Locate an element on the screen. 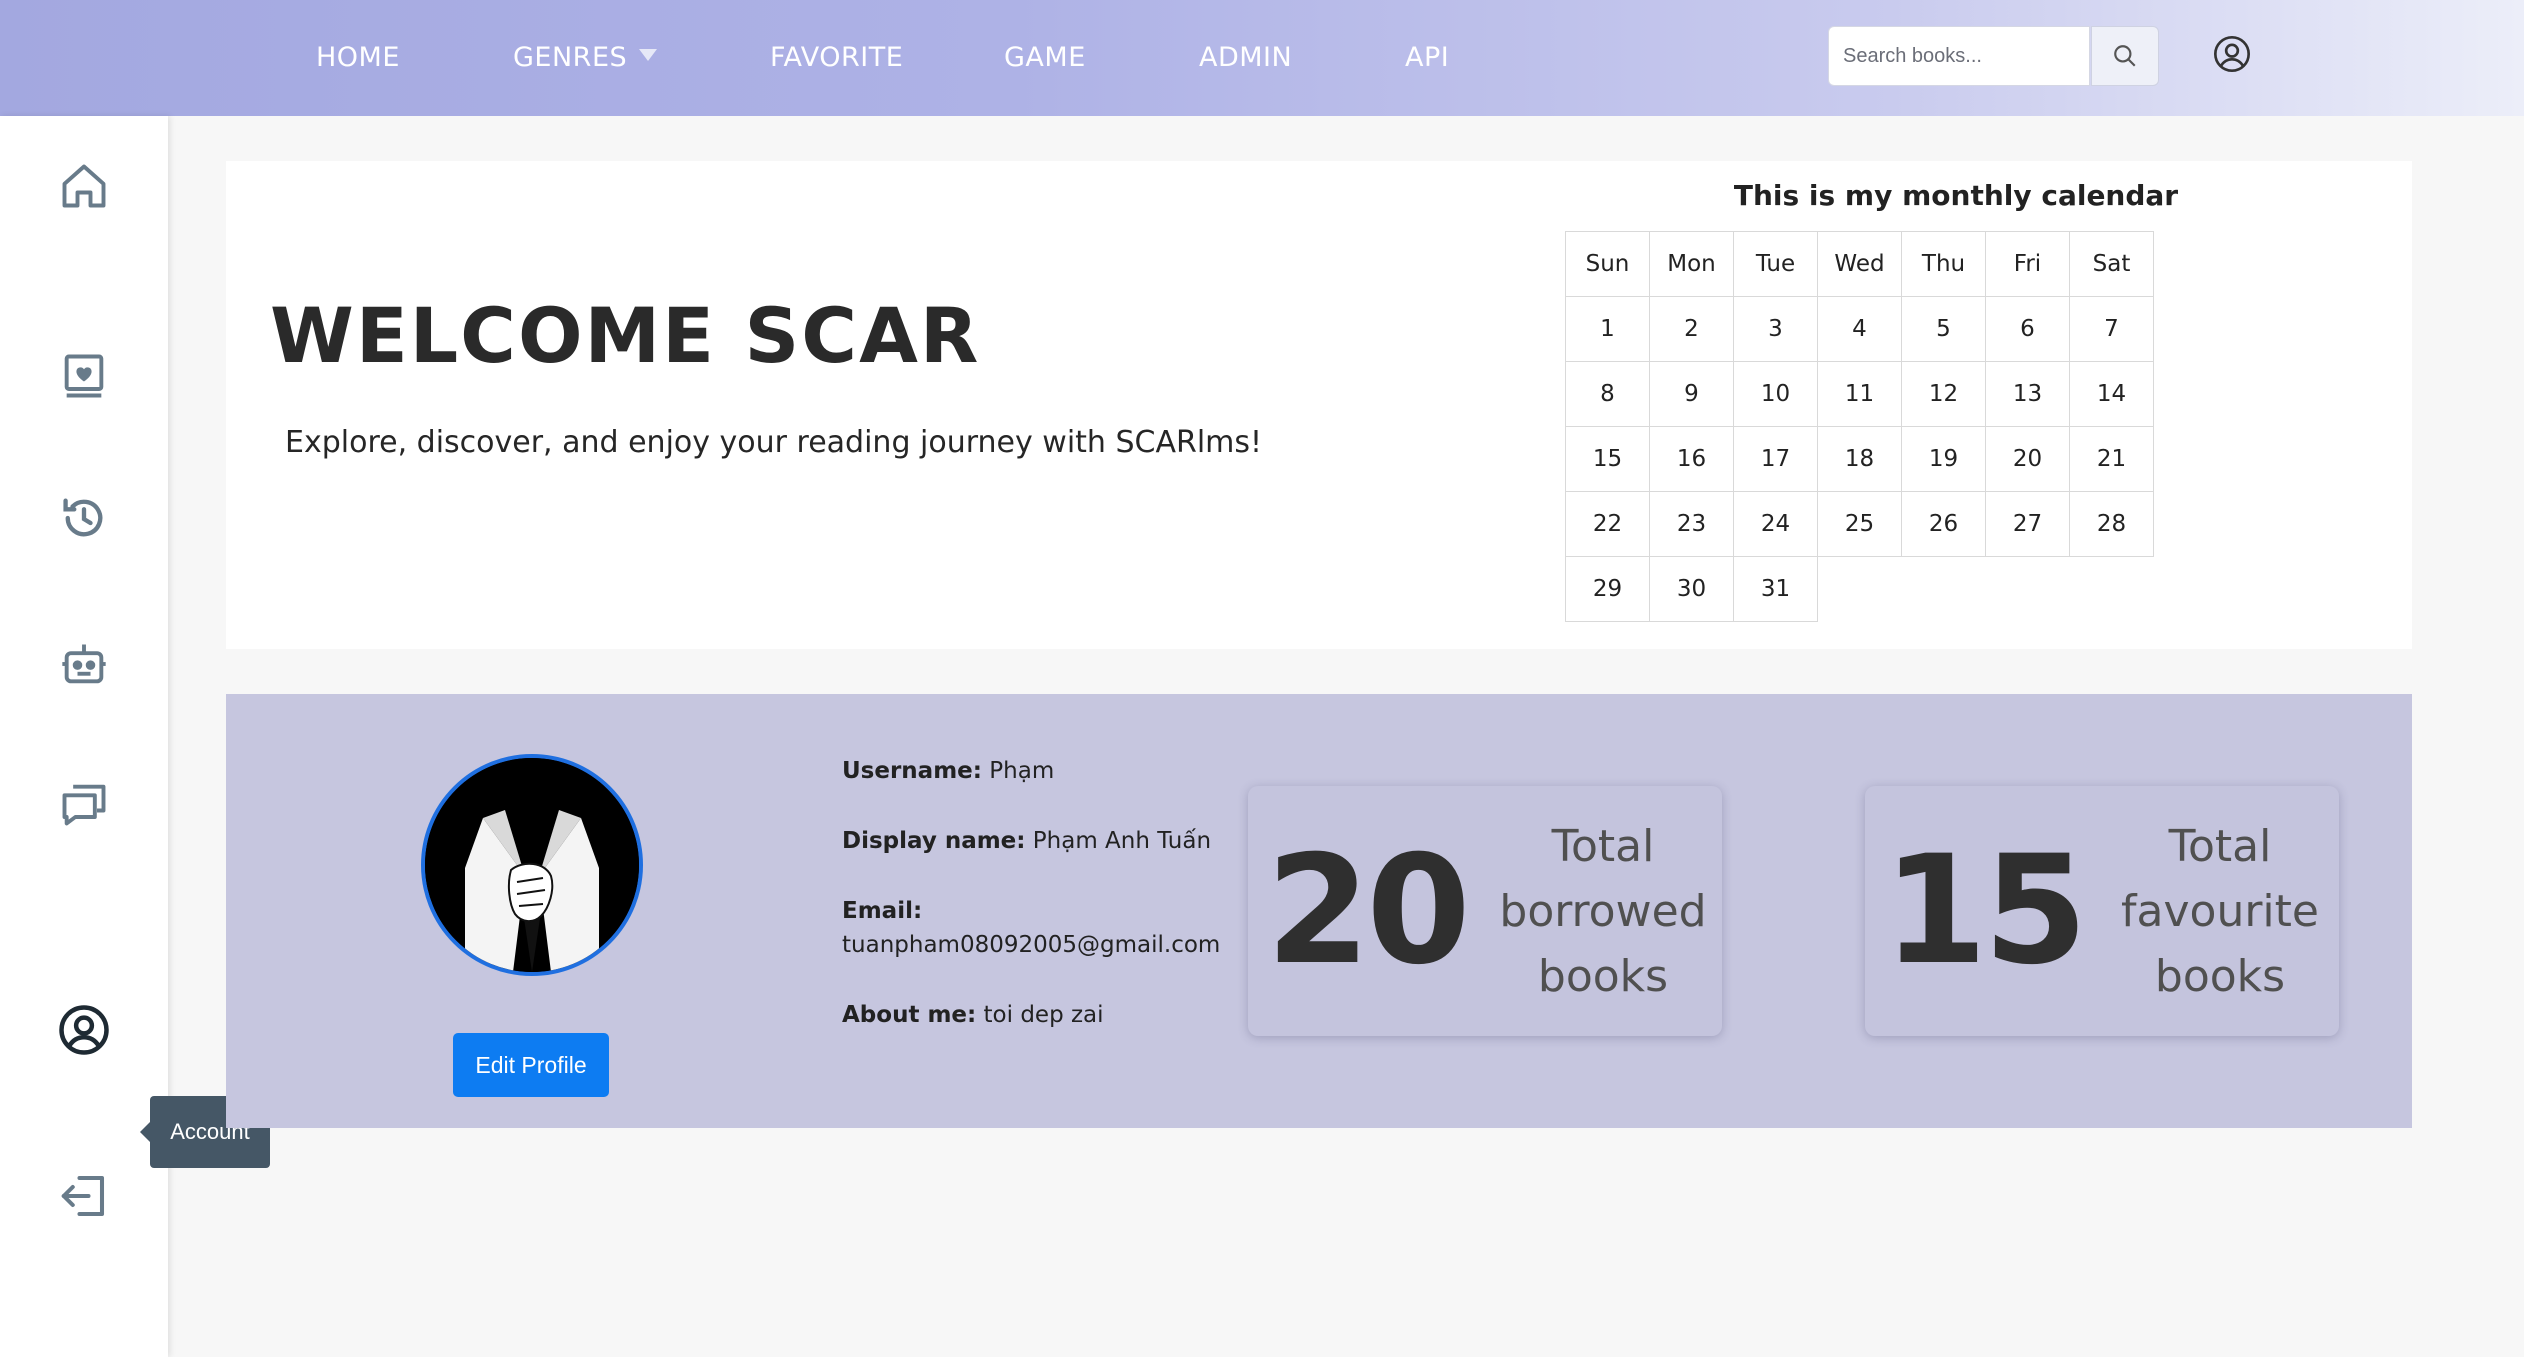  calendar-day: 25 is located at coordinates (1859, 524).